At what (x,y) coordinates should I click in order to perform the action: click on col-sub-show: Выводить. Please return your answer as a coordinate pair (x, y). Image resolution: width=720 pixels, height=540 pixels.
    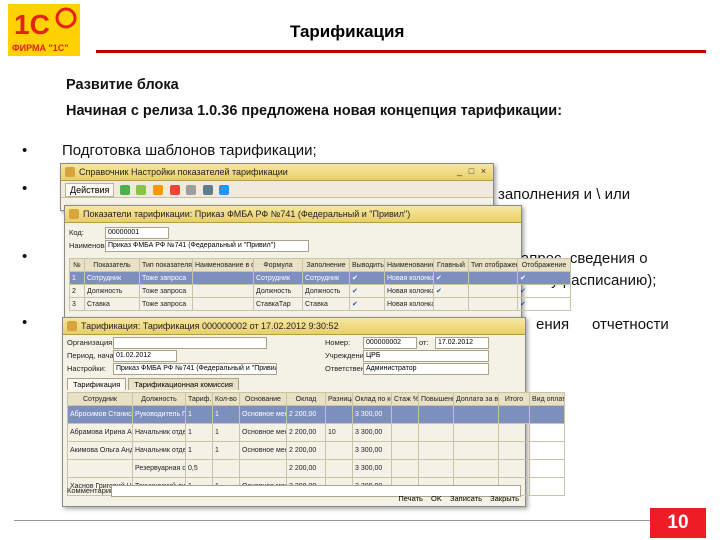
    Looking at the image, I should click on (367, 265).